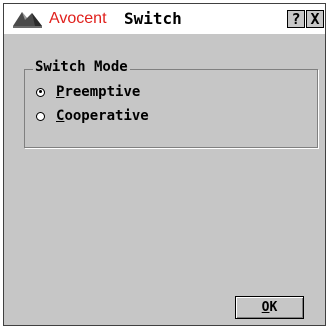 This screenshot has height=331, width=331. Describe the element at coordinates (40, 92) in the screenshot. I see `radio-selected-icon` at that location.